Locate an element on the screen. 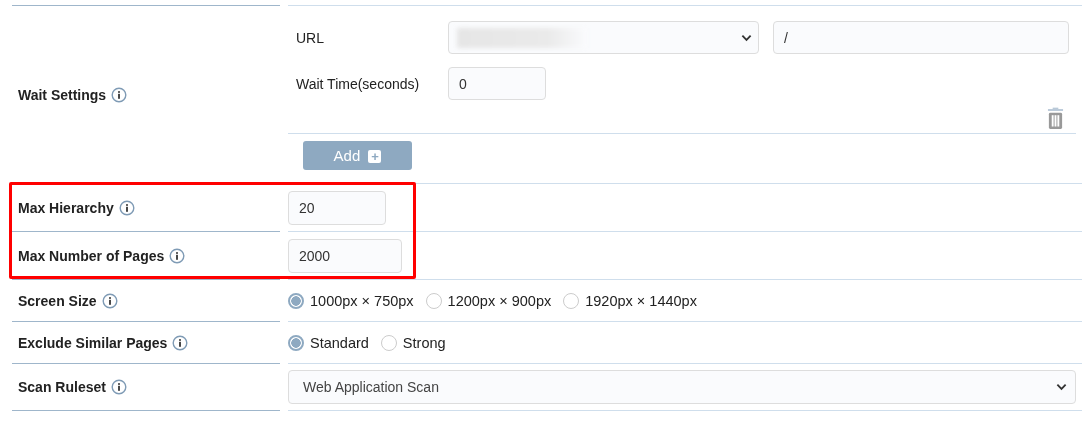 The width and height of the screenshot is (1090, 430). radio-option: 1920px × 1440px is located at coordinates (630, 300).